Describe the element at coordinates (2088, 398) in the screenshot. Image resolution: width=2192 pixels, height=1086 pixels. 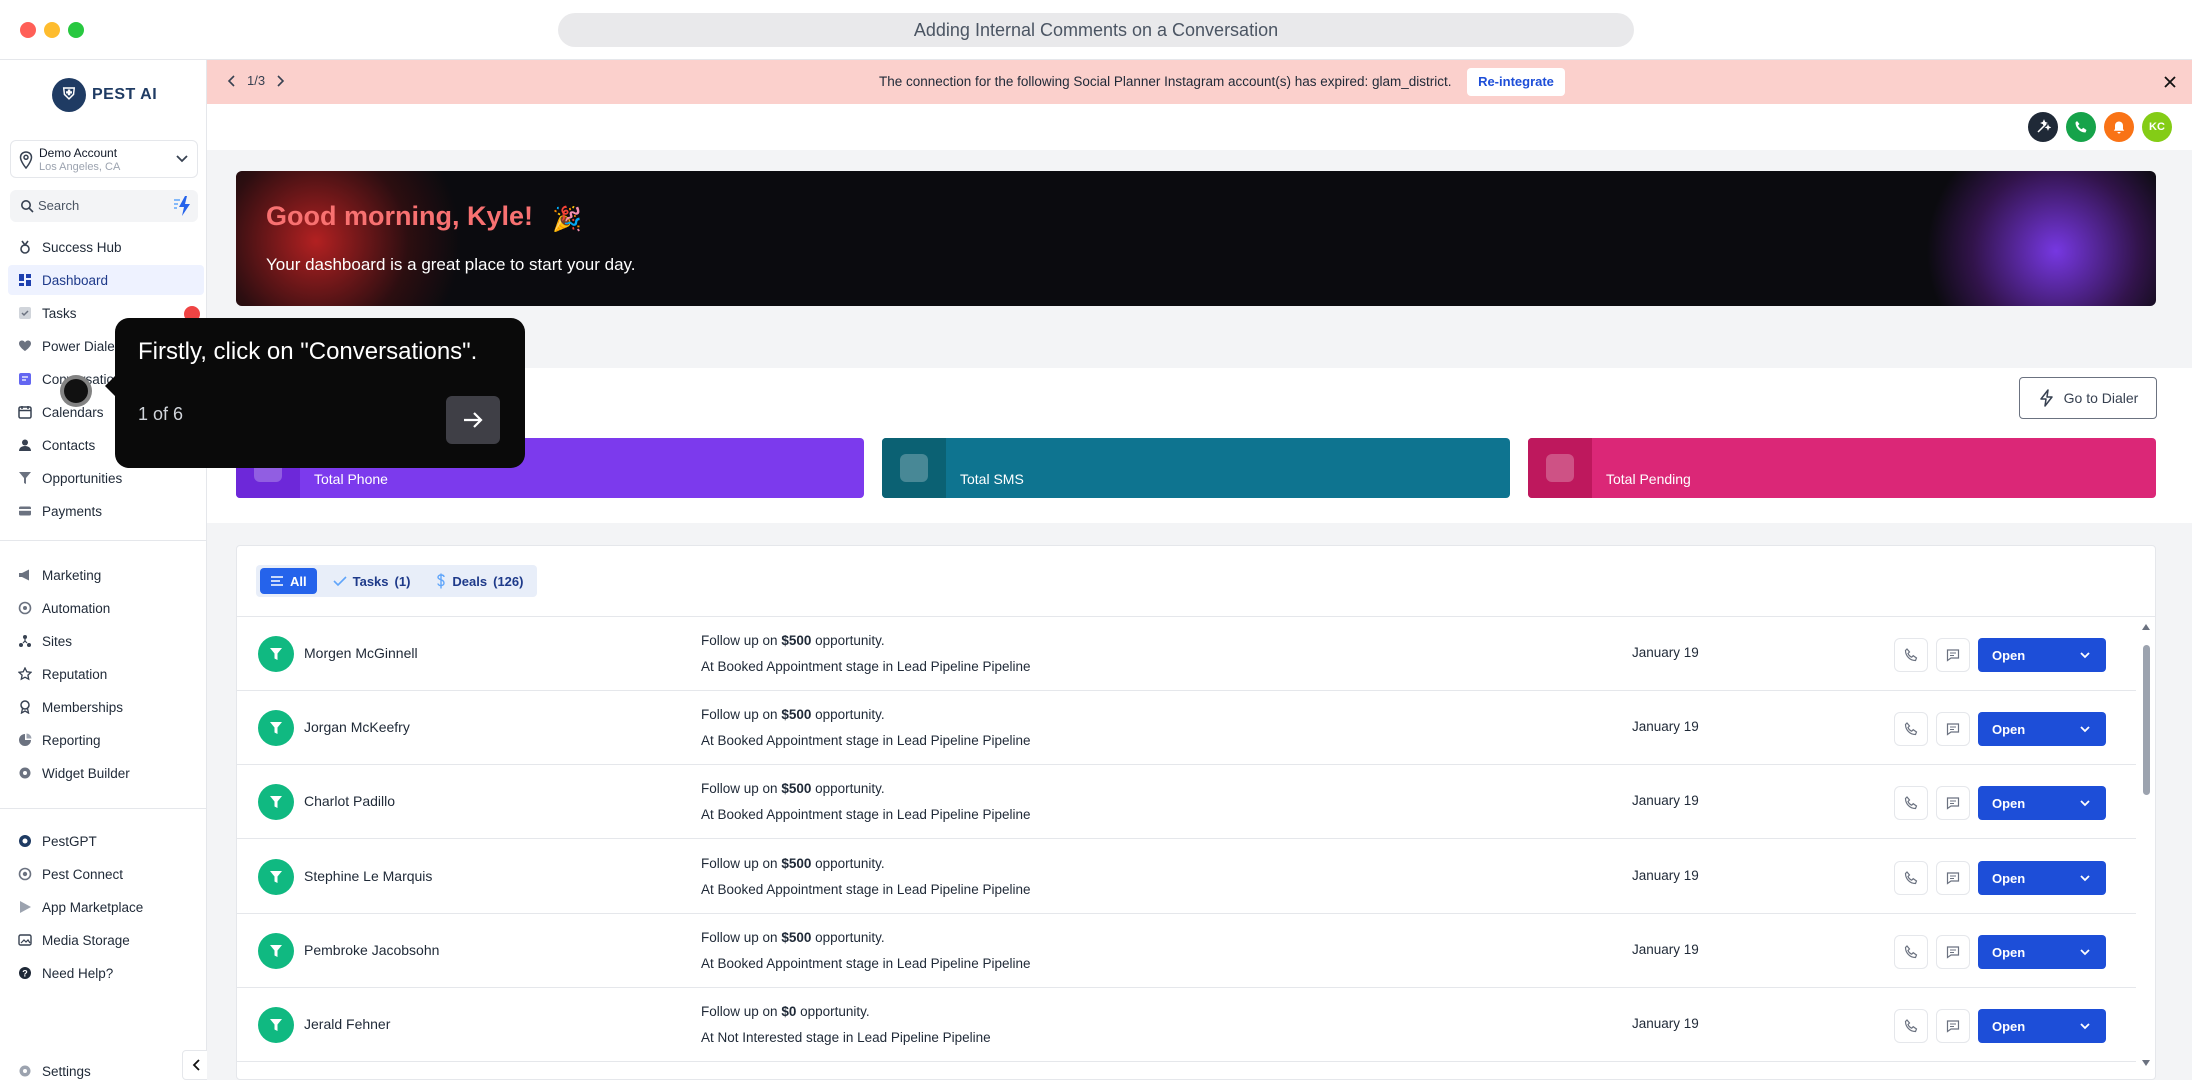
I see `go-to-dialer-button: Go to Dialer` at that location.